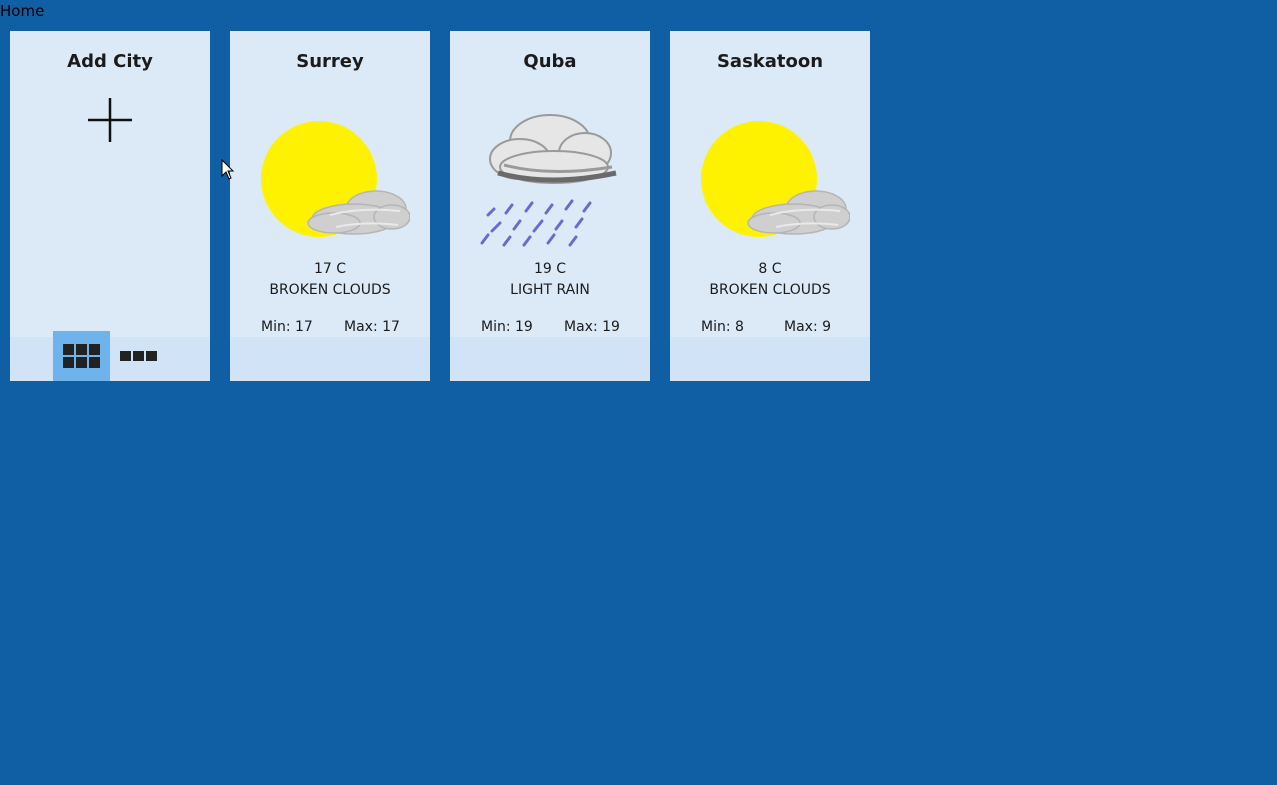 Image resolution: width=1277 pixels, height=785 pixels. Describe the element at coordinates (22, 11) in the screenshot. I see `page-title: Home` at that location.